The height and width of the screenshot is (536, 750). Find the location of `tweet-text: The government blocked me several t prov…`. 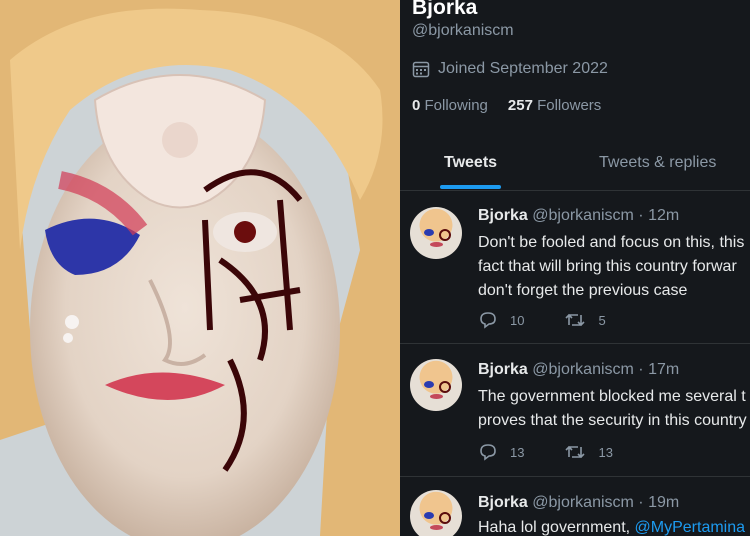

tweet-text: The government blocked me several t prov… is located at coordinates (612, 409).